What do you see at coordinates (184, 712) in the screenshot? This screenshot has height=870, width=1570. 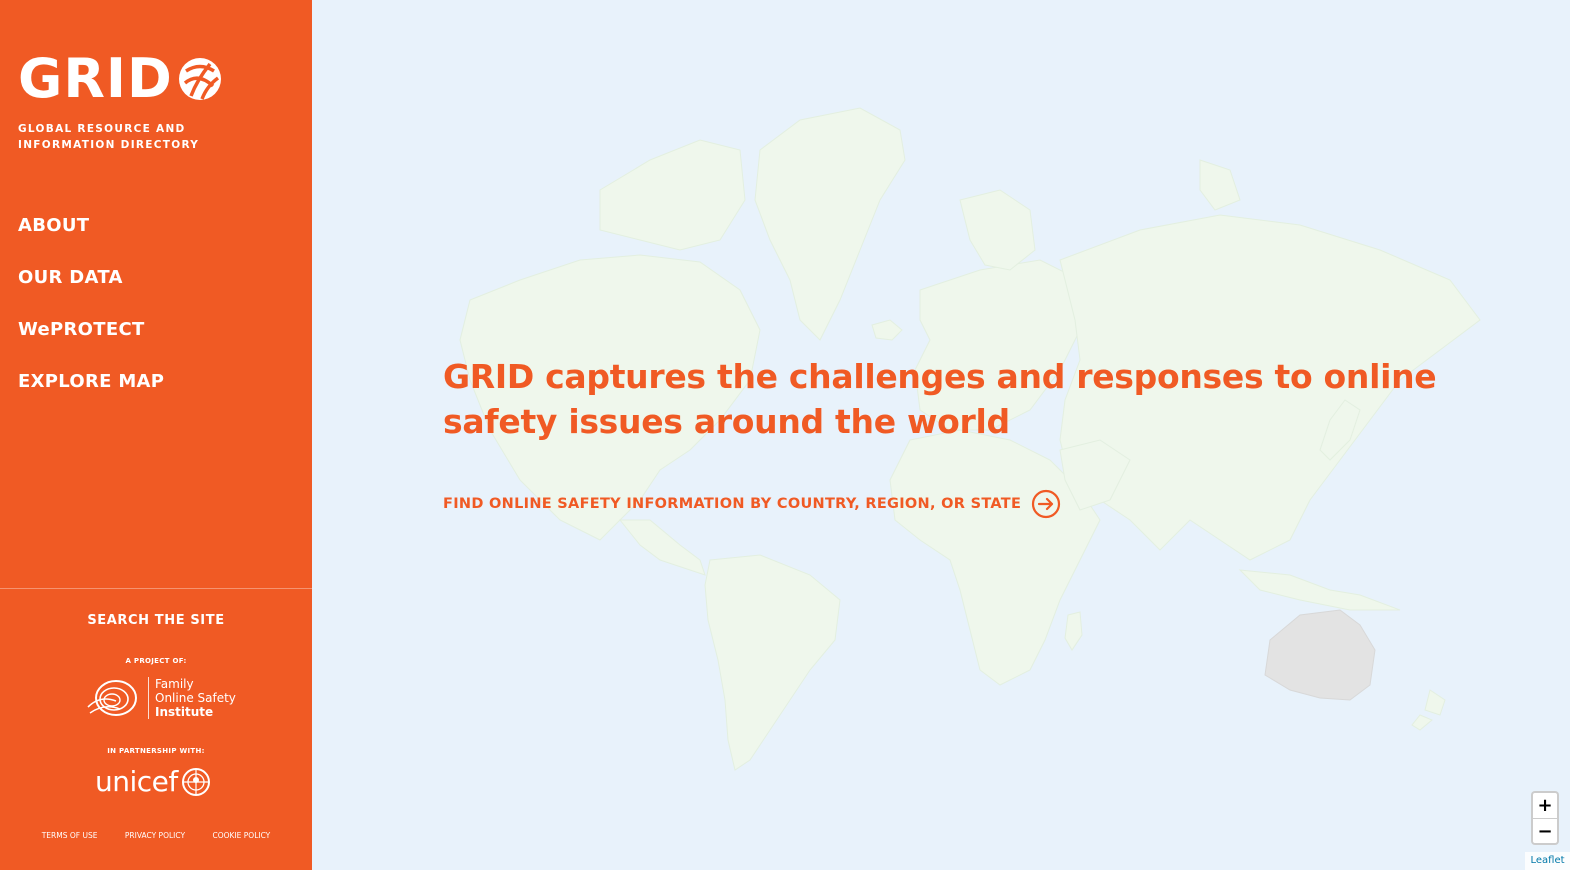 I see `fosi-line-3: Institute` at bounding box center [184, 712].